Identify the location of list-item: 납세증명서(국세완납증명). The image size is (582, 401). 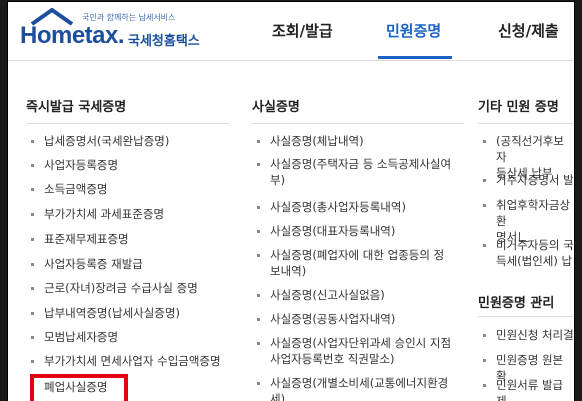
(99, 141).